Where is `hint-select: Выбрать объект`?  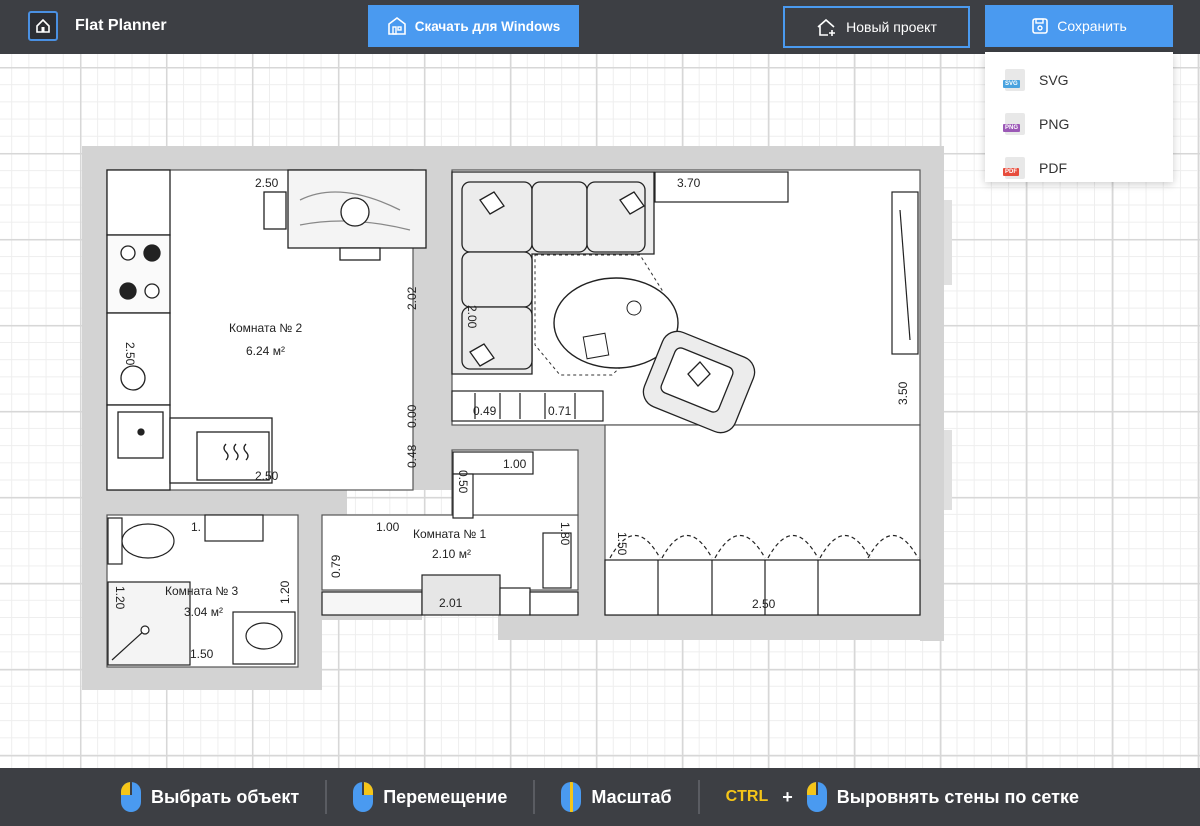 hint-select: Выбрать объект is located at coordinates (210, 797).